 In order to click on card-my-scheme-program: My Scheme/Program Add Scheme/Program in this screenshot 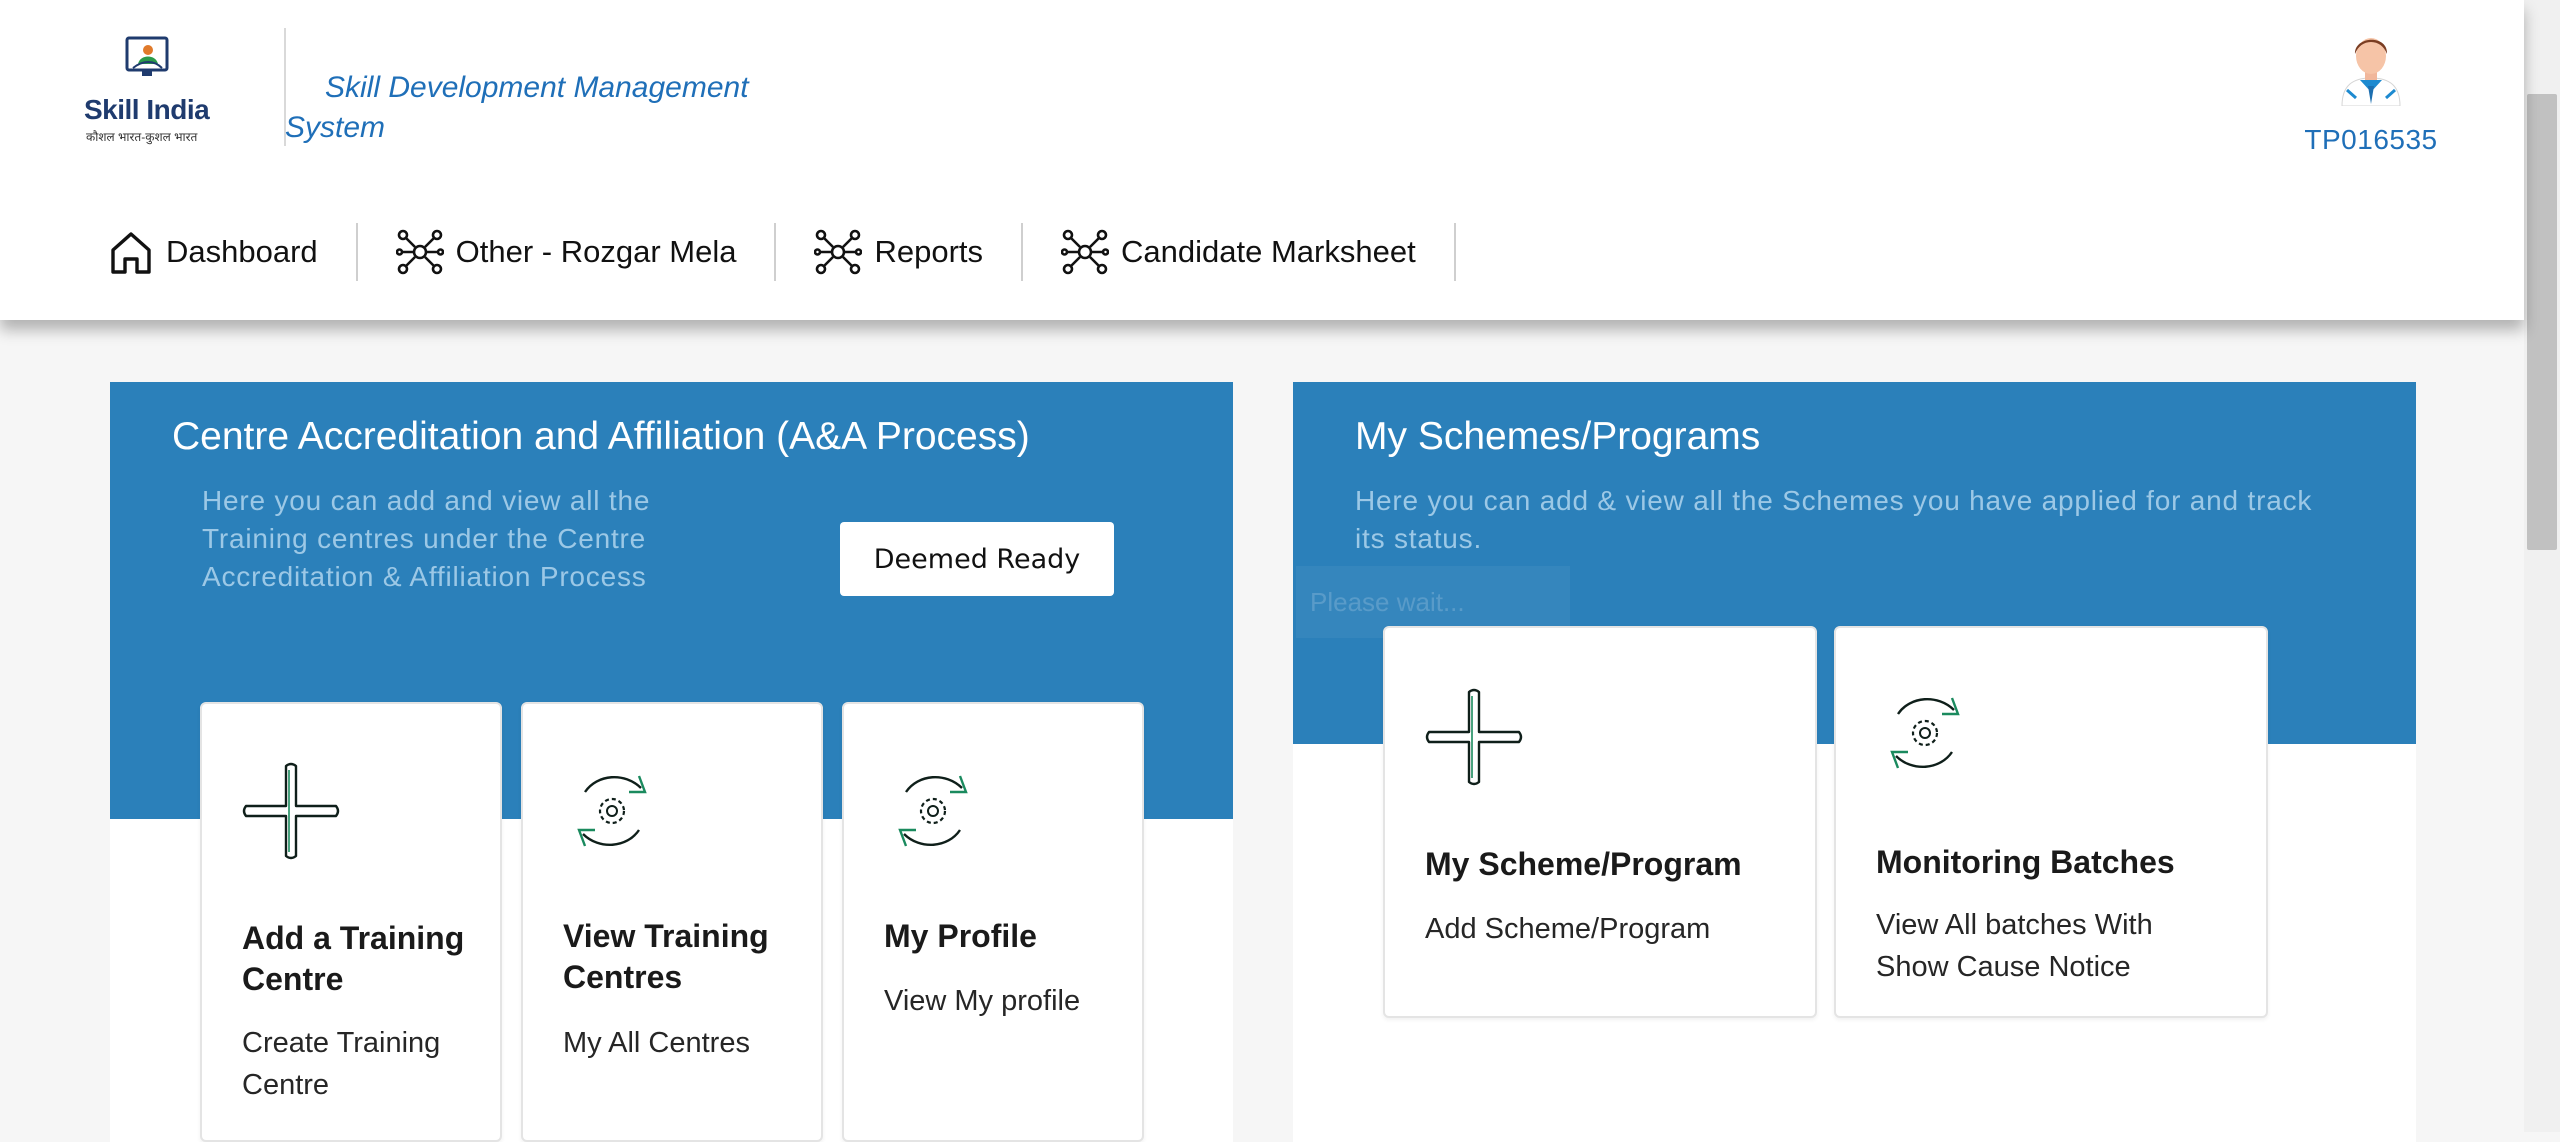, I will do `click(1600, 822)`.